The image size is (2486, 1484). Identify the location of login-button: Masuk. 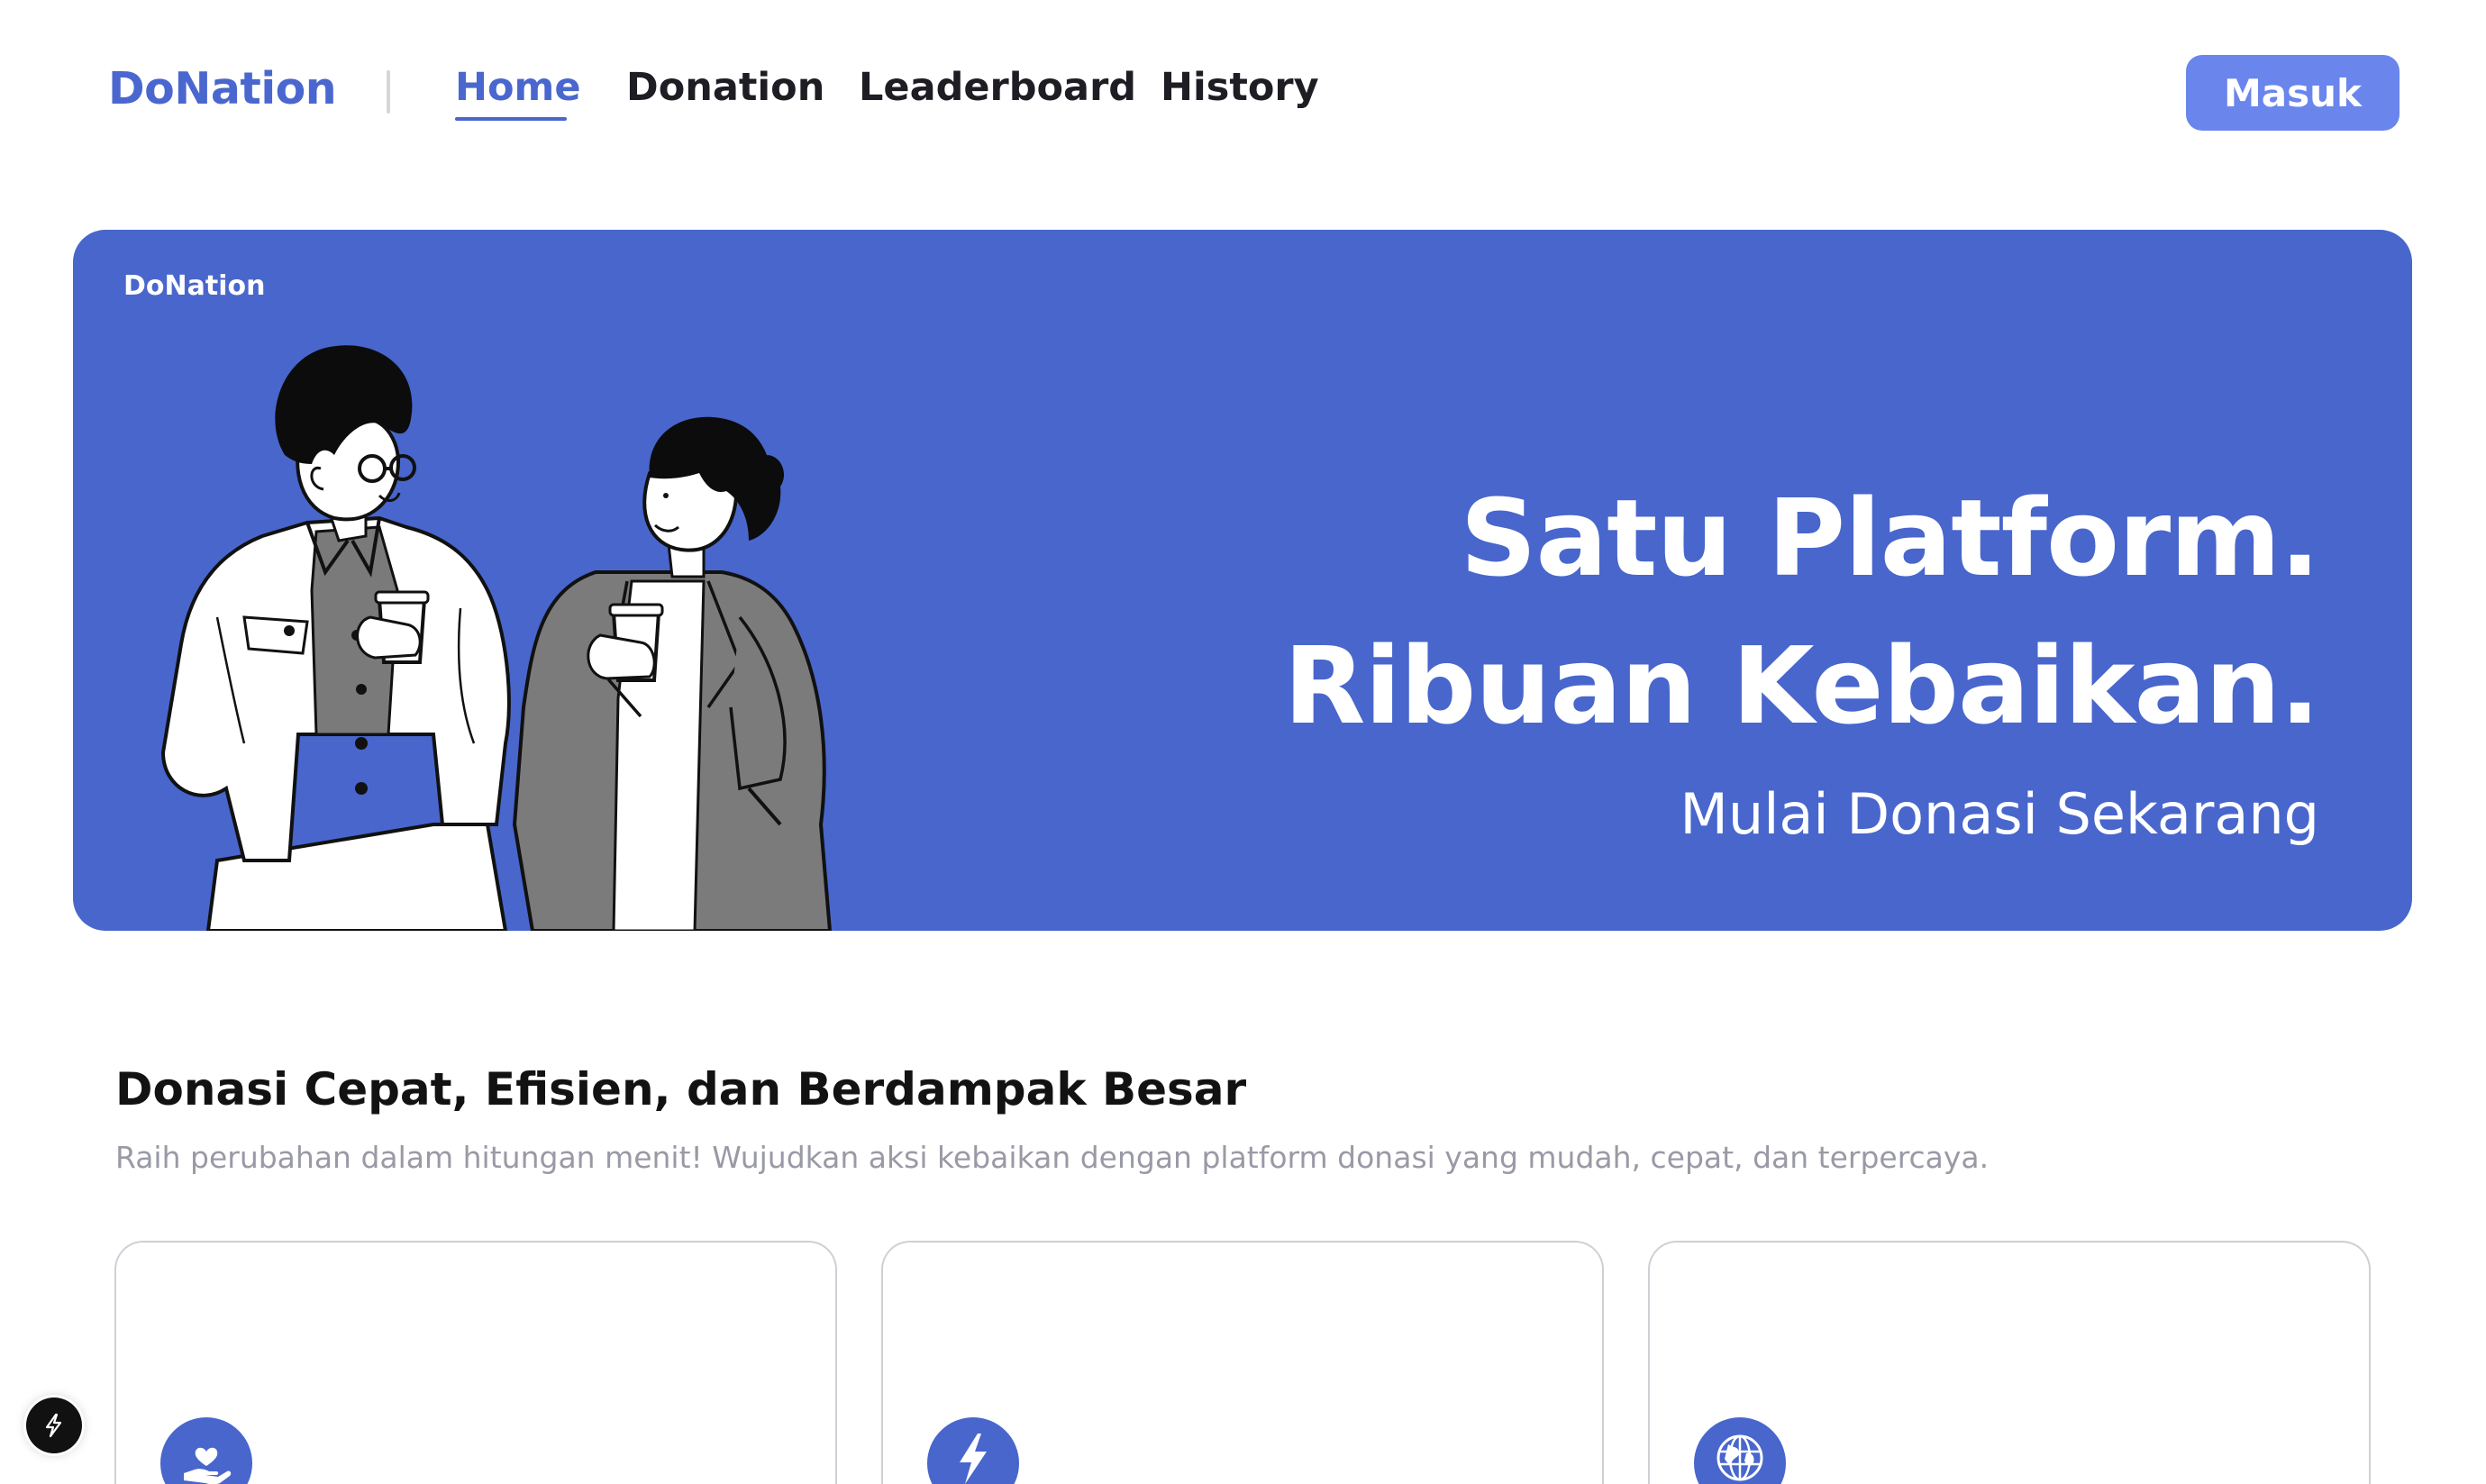
(2293, 93).